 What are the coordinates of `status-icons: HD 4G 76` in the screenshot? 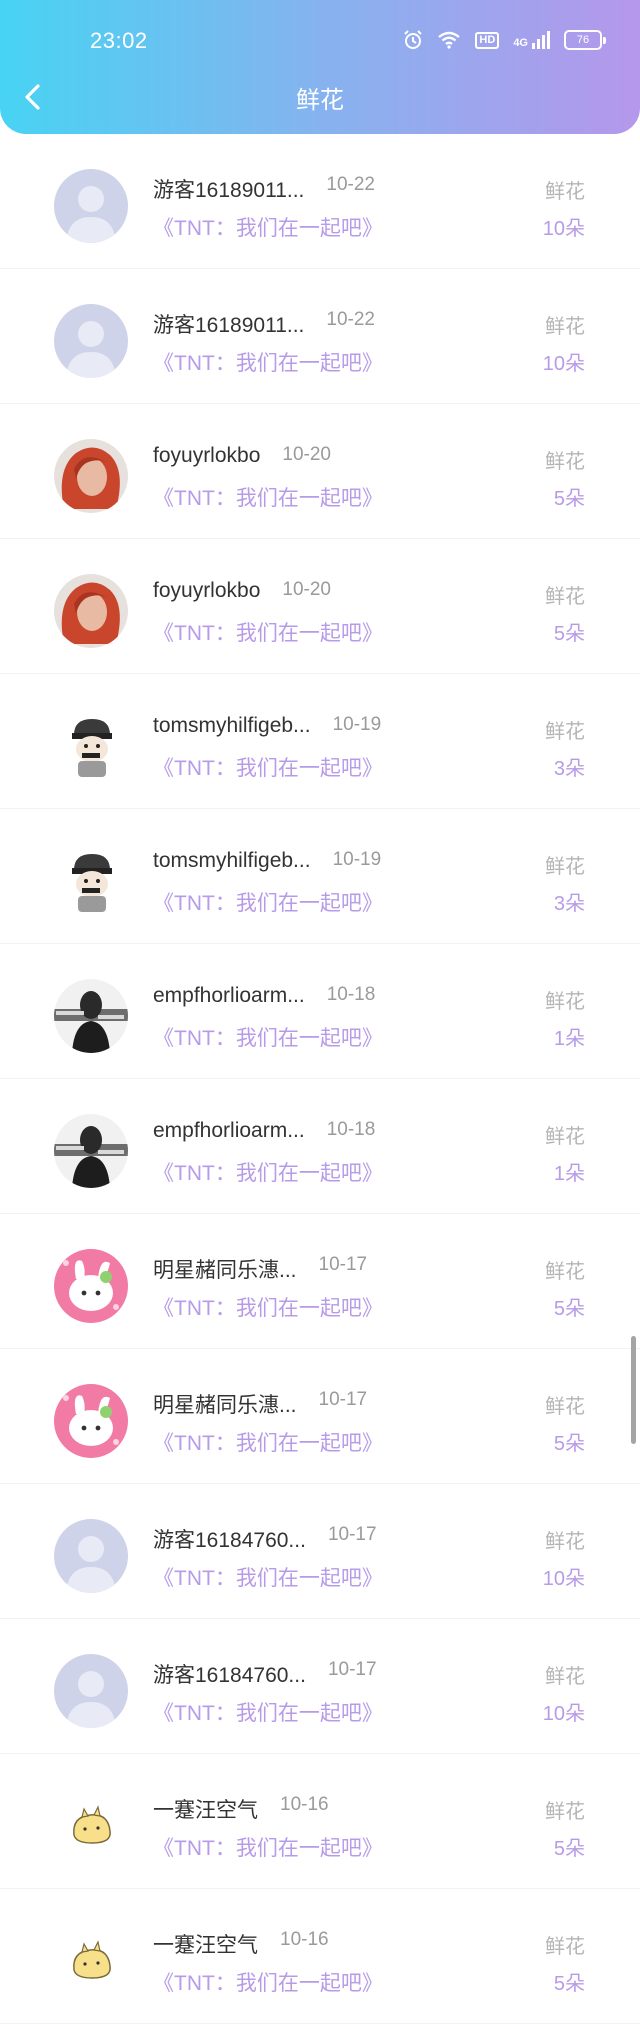 It's located at (504, 40).